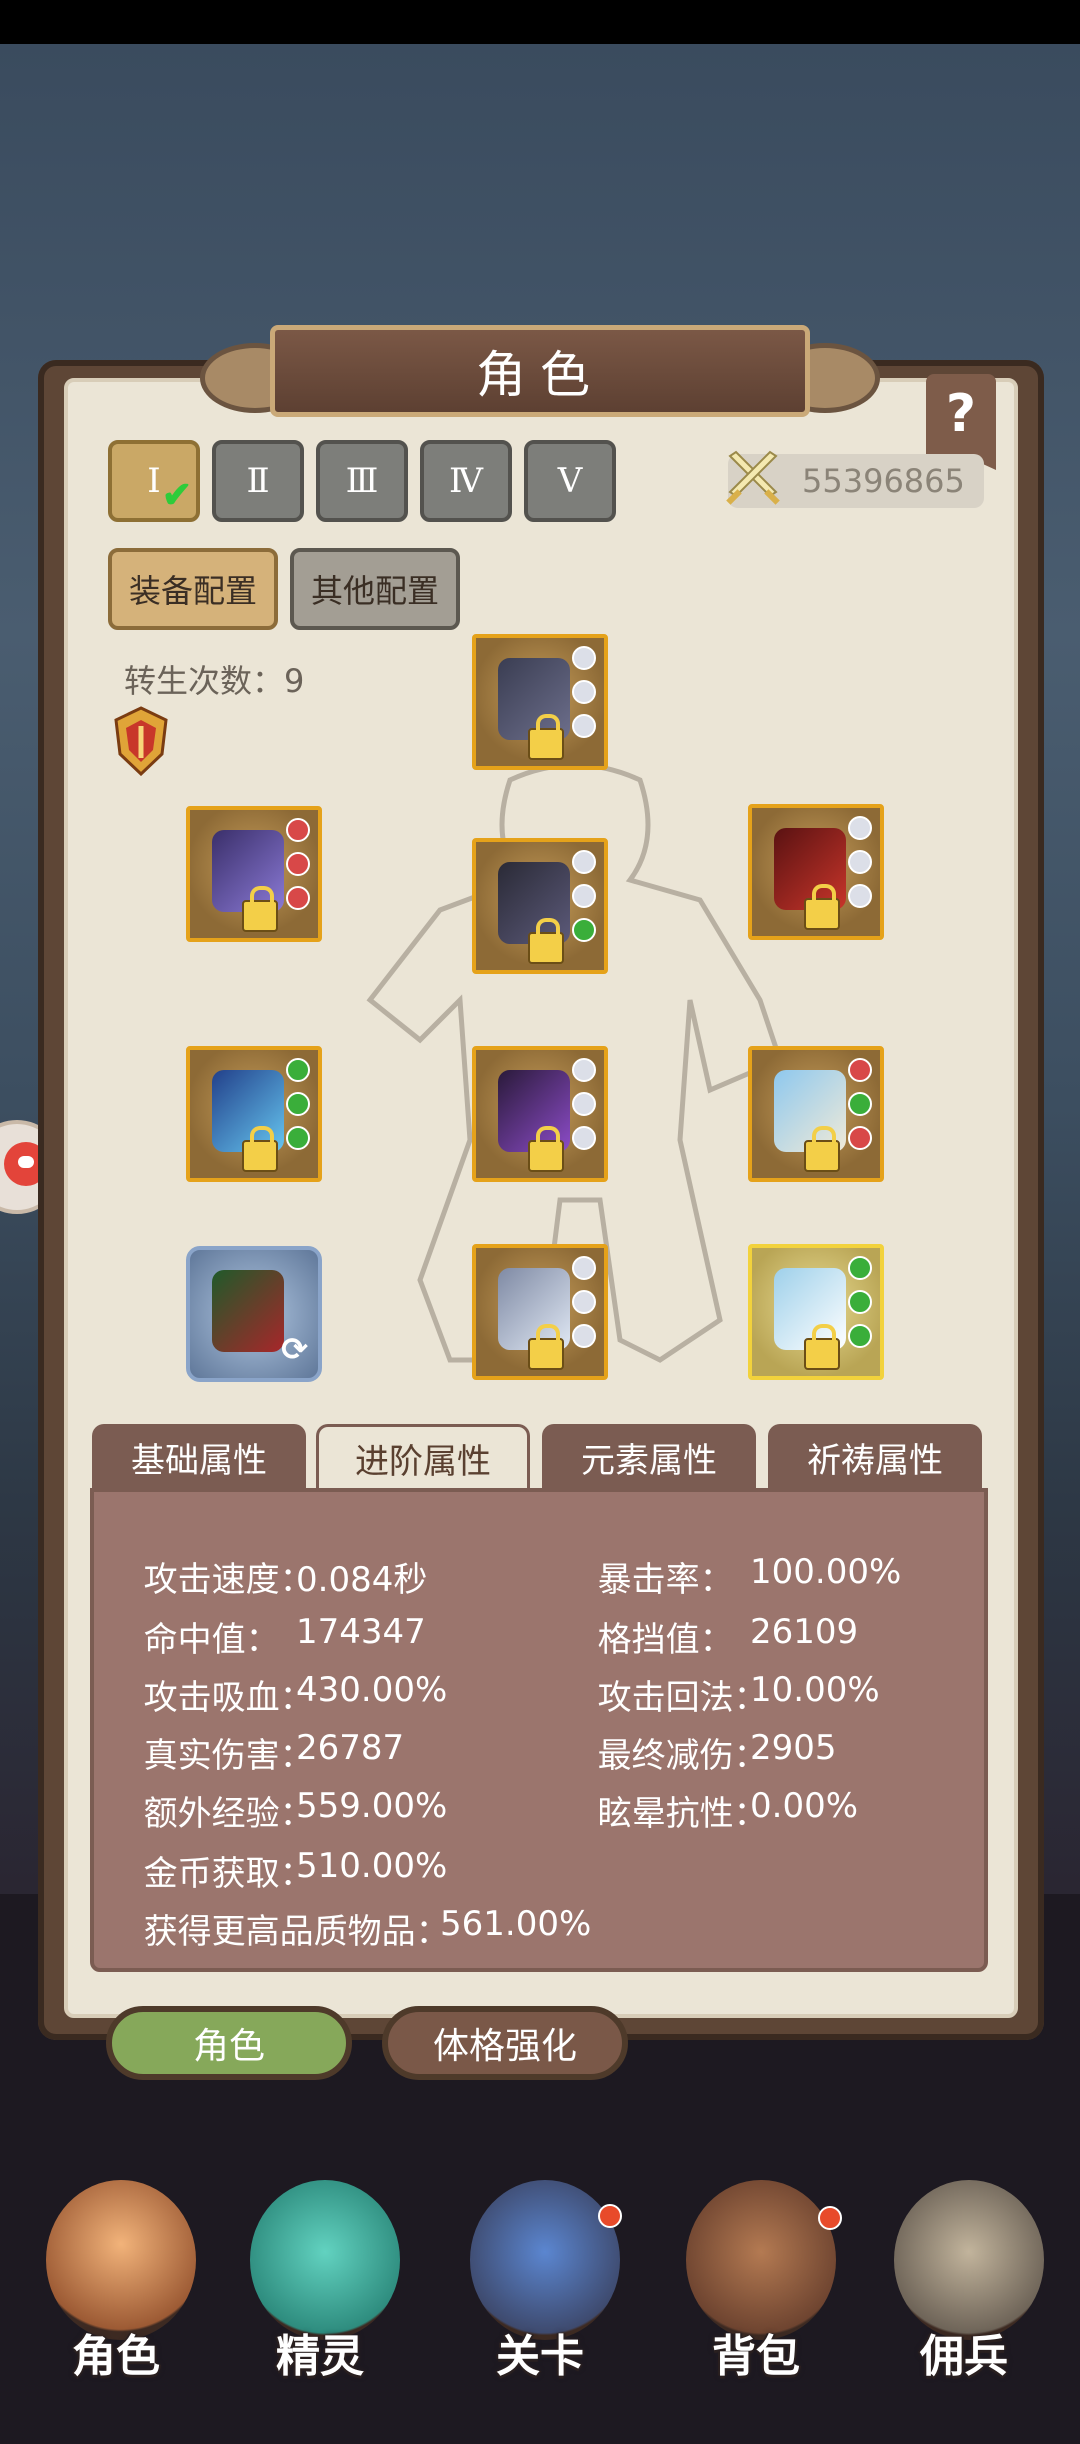 The height and width of the screenshot is (2444, 1080). I want to click on equip-belt, so click(540, 1114).